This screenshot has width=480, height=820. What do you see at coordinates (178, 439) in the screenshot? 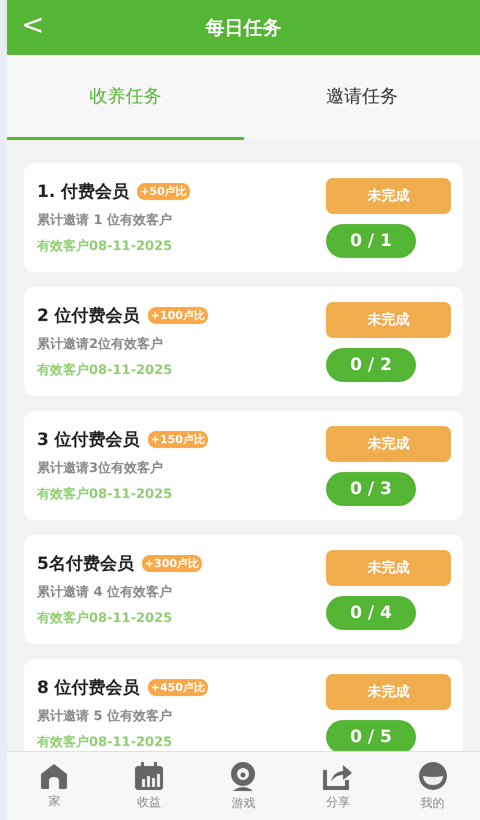
I see `reward-badge: +150卢比` at bounding box center [178, 439].